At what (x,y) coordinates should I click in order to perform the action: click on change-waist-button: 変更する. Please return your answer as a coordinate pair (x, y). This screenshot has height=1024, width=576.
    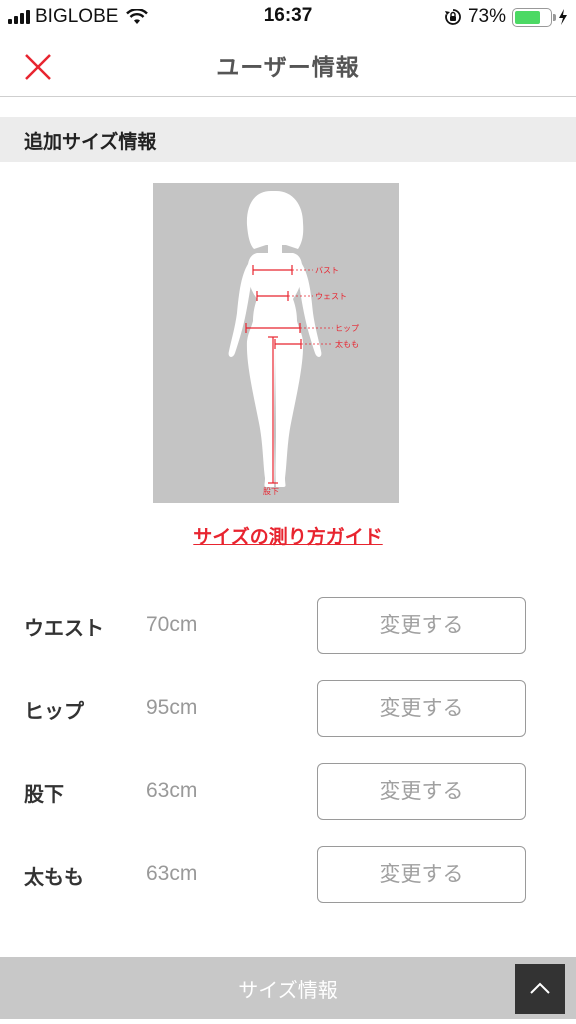
    Looking at the image, I should click on (421, 625).